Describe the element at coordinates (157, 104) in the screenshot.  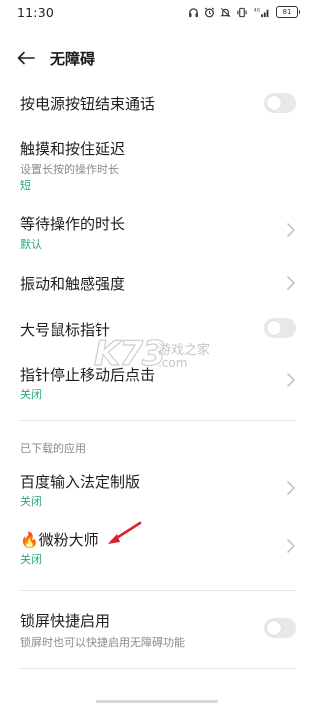
I see `setting-power-button-end-call: 按电源按钮结束通话` at that location.